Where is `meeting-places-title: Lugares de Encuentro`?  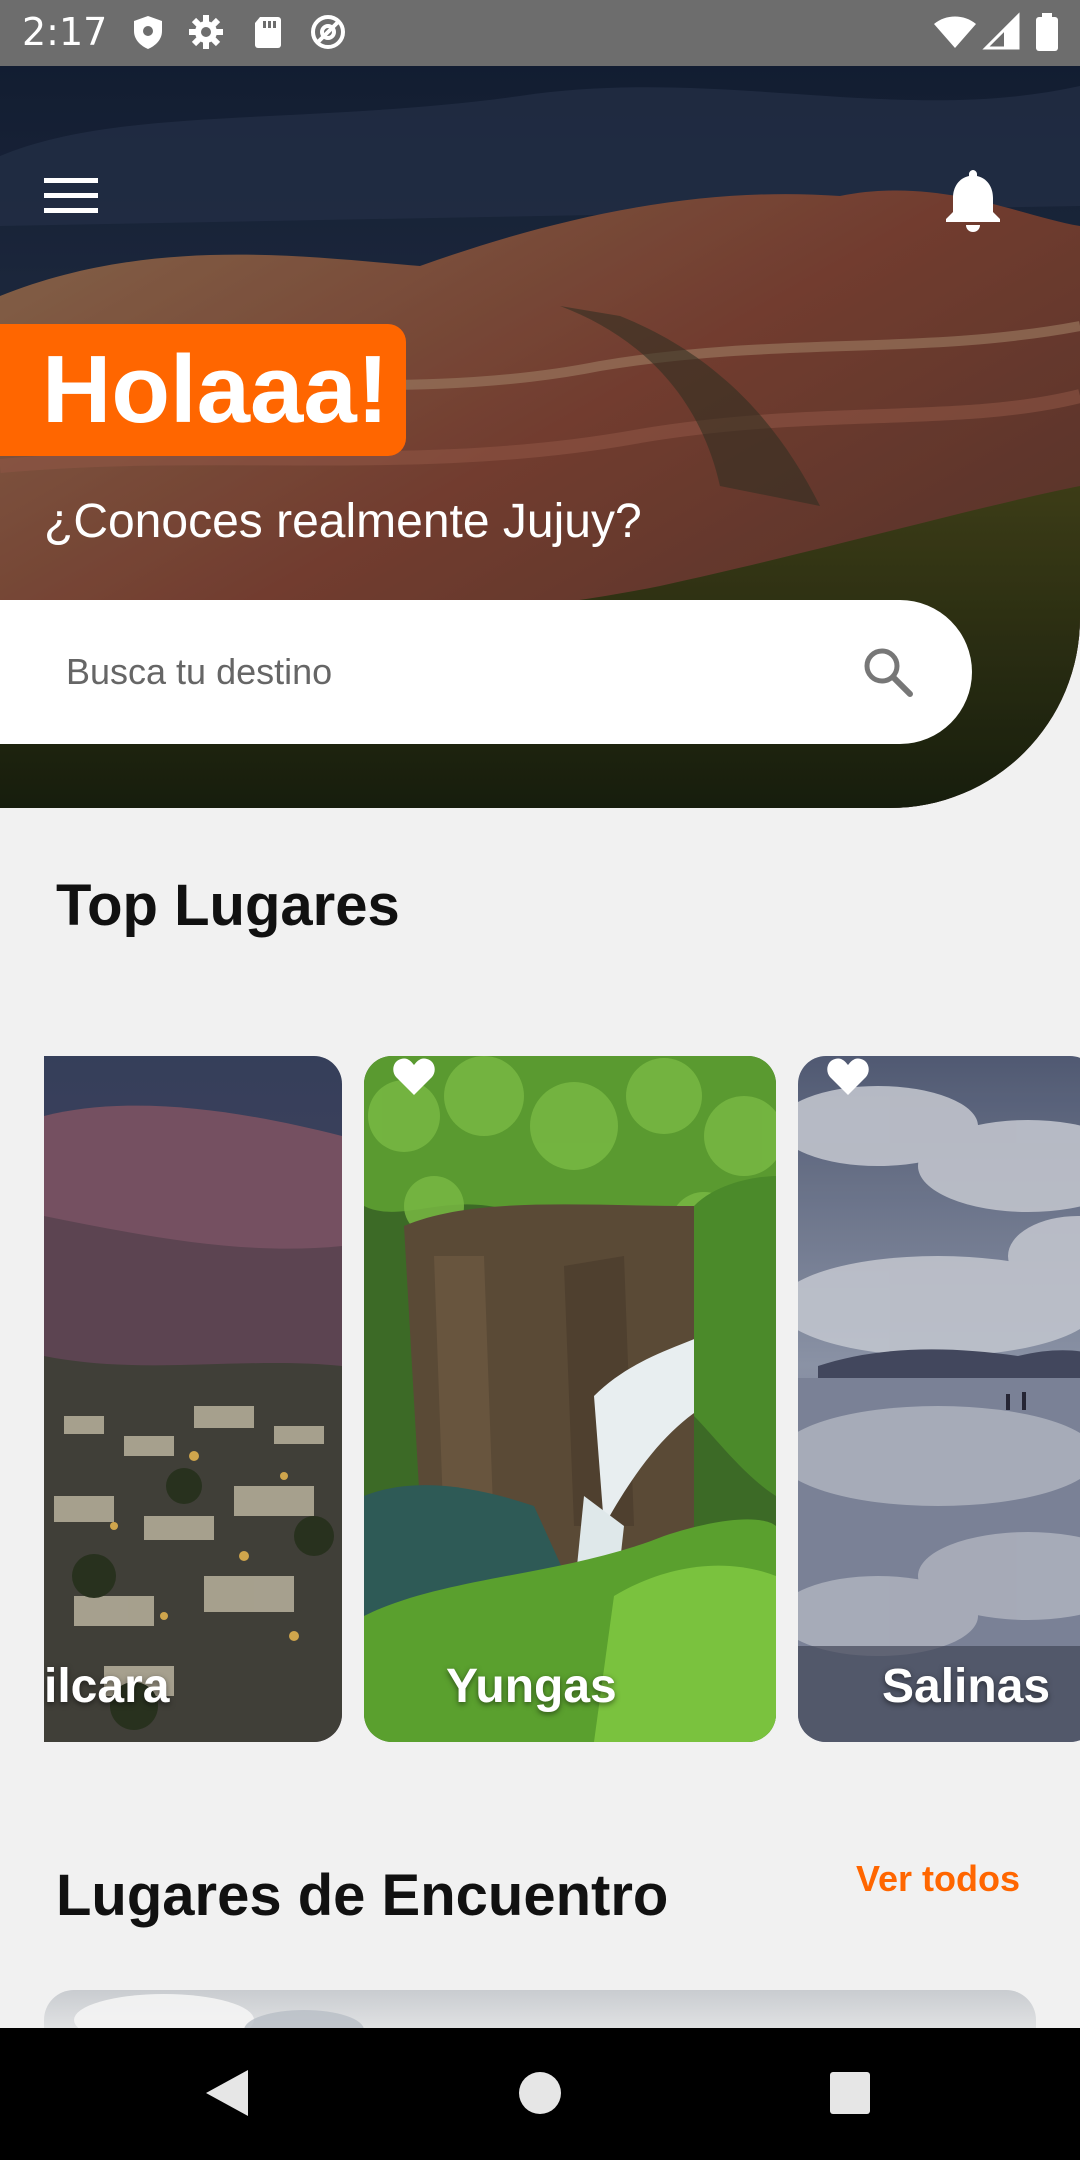 meeting-places-title: Lugares de Encuentro is located at coordinates (362, 1895).